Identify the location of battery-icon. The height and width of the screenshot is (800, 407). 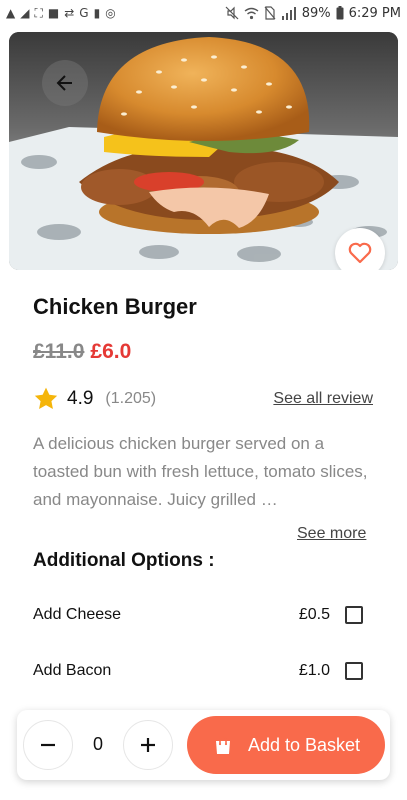
(340, 13).